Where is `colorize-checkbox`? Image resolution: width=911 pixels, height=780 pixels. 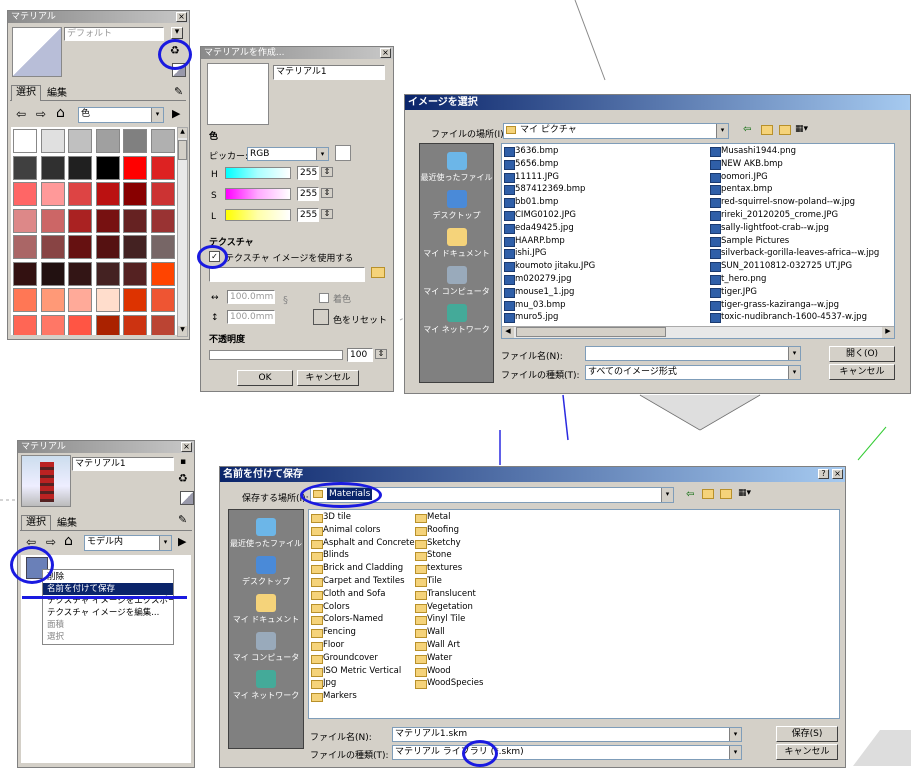
colorize-checkbox is located at coordinates (324, 298).